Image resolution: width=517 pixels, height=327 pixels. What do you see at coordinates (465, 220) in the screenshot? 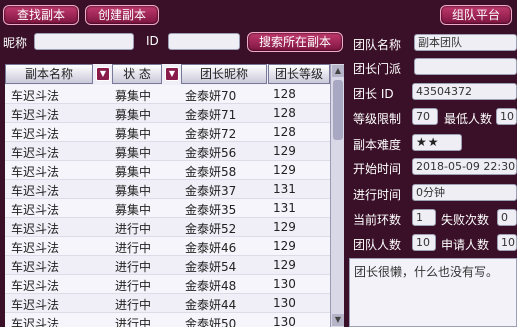
I see `fail-count-label: 失败次数` at bounding box center [465, 220].